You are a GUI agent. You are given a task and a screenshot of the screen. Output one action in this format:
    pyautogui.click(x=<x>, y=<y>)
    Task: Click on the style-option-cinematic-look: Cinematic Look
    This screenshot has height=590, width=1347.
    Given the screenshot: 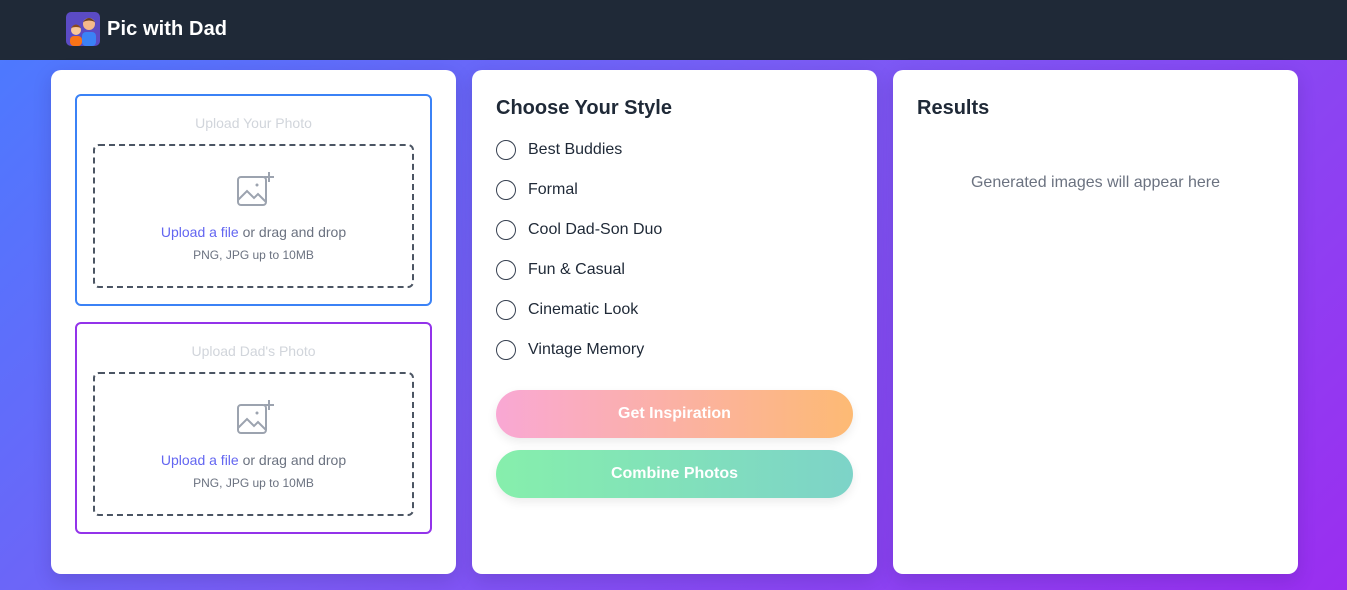 What is the action you would take?
    pyautogui.click(x=579, y=310)
    